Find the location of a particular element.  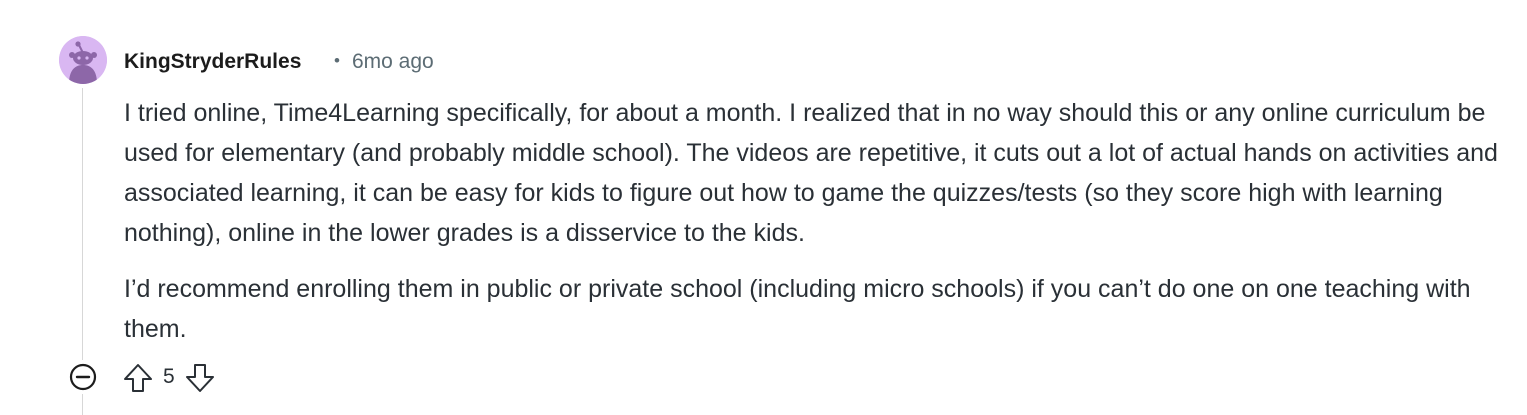

downvote-arrow-icon is located at coordinates (200, 378).